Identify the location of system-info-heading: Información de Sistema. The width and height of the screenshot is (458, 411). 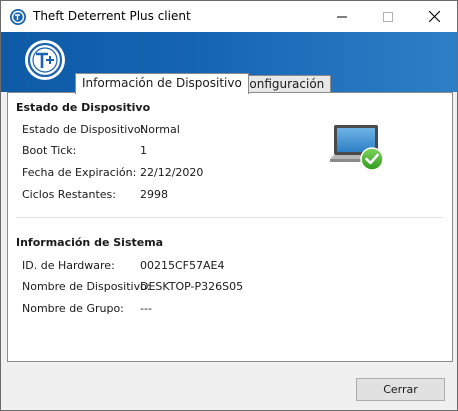
(90, 242).